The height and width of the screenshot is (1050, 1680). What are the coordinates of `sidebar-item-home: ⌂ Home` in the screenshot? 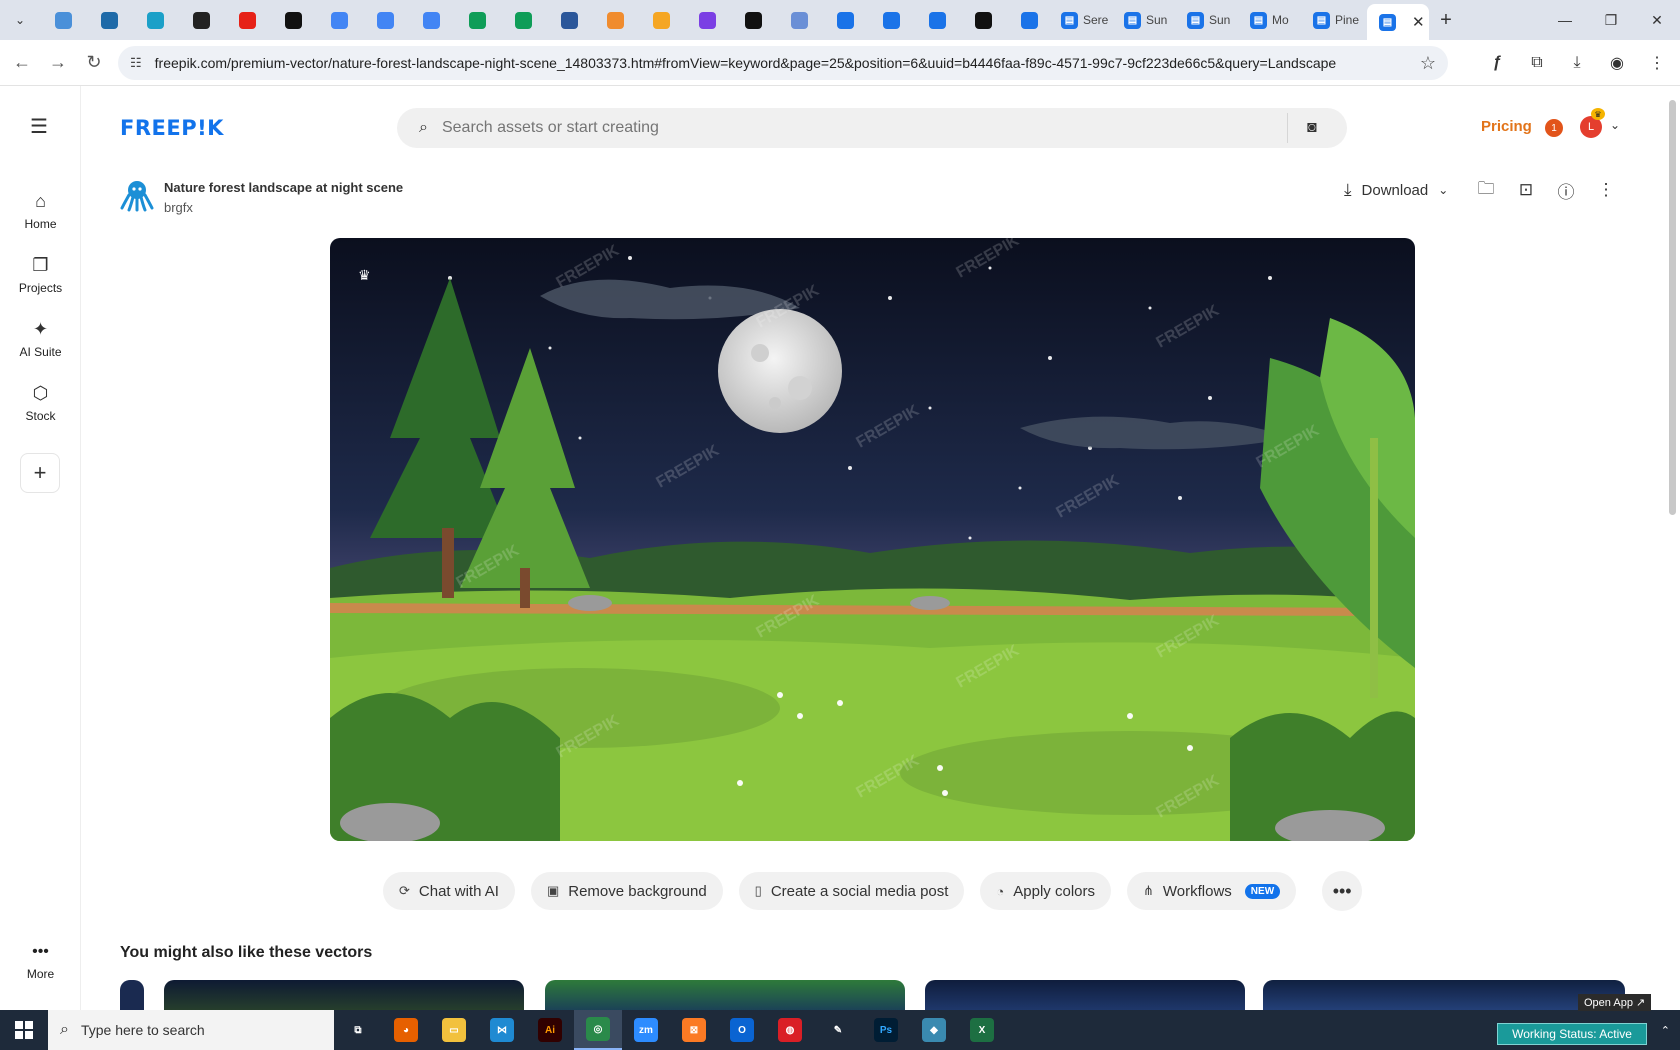 It's located at (40, 211).